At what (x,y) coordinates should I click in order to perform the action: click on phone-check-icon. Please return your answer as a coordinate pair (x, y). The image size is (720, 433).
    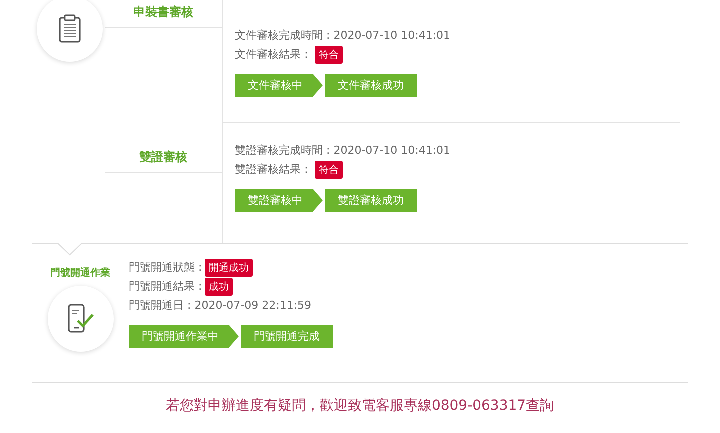
    Looking at the image, I should click on (81, 319).